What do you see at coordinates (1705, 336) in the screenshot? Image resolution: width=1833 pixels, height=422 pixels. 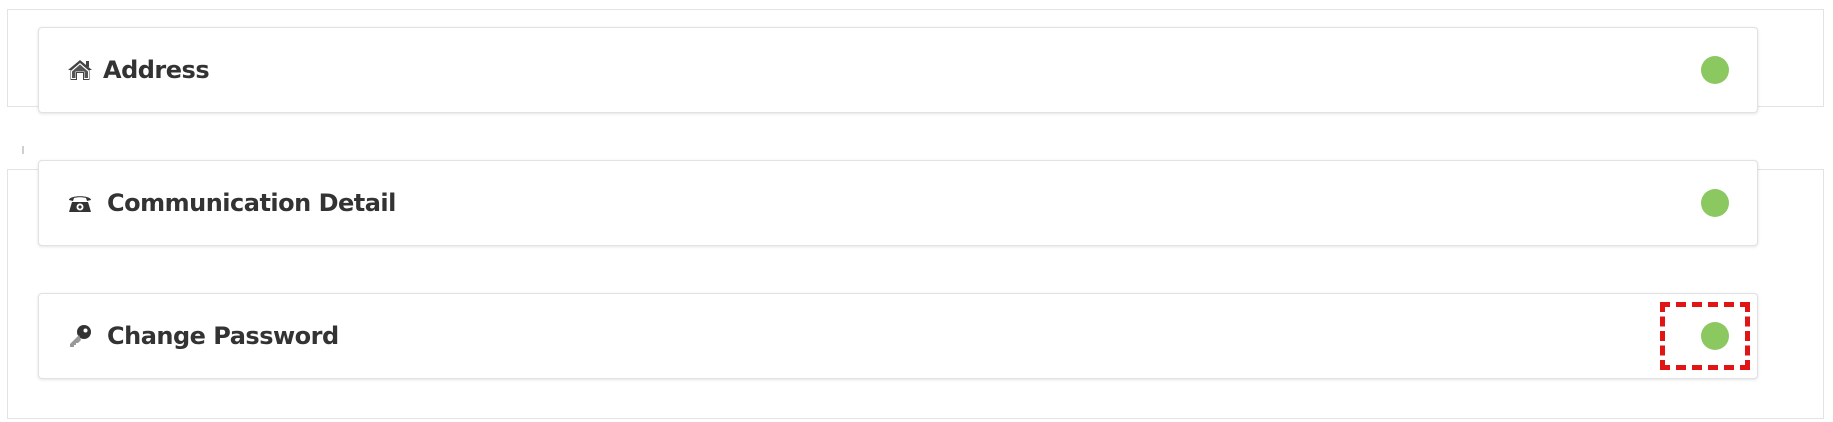 I see `highlight-box` at bounding box center [1705, 336].